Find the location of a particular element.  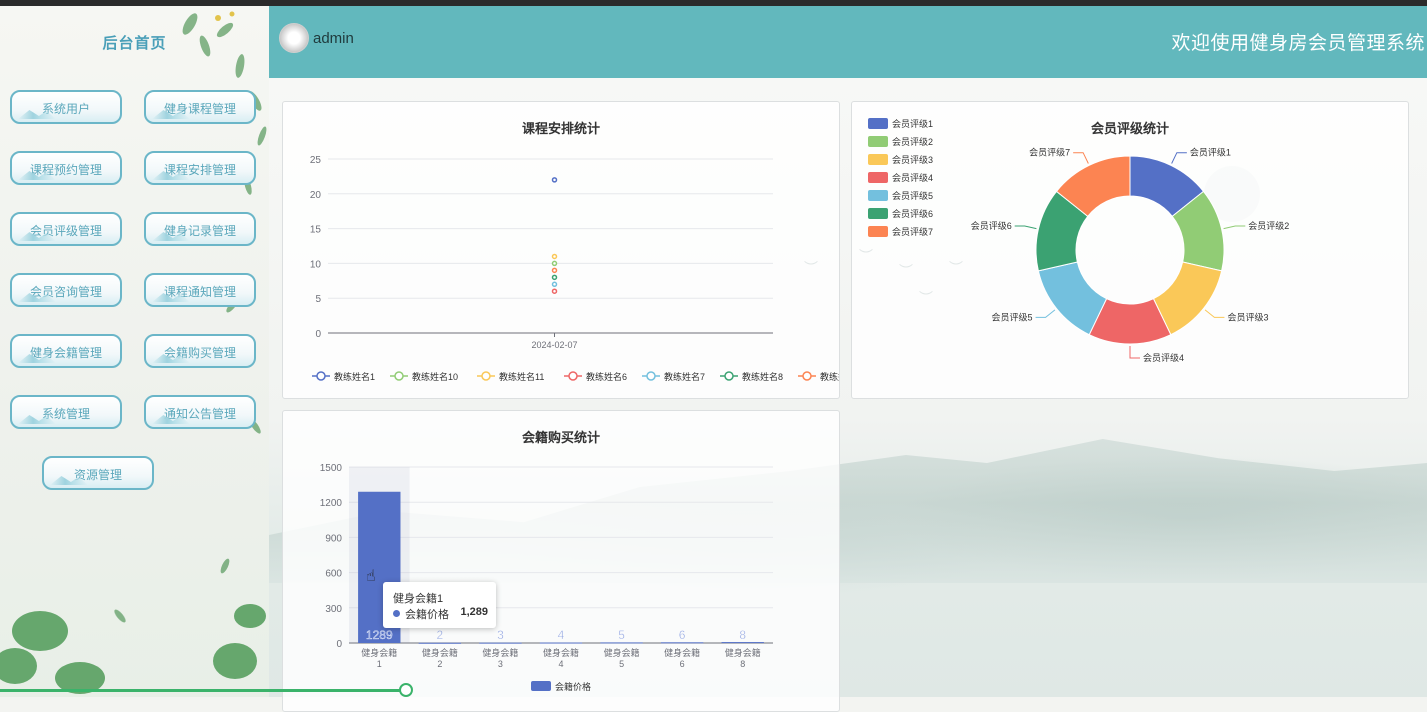

legend-label: 教练姓名11 is located at coordinates (521, 376).